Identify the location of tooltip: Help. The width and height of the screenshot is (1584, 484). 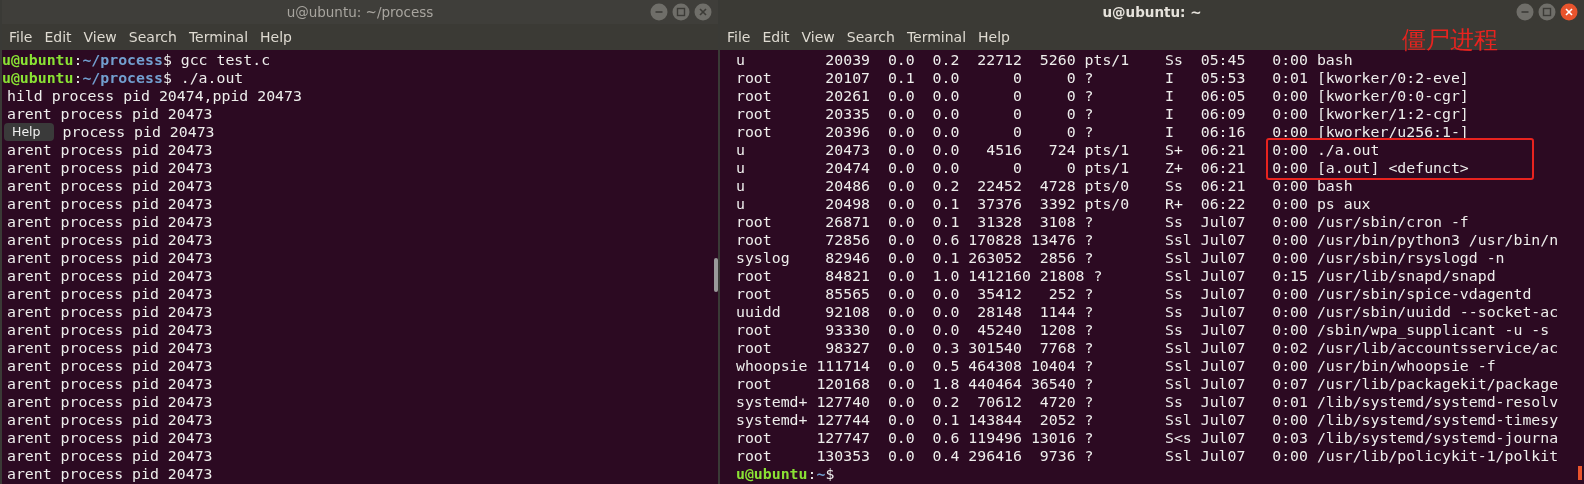
(29, 132).